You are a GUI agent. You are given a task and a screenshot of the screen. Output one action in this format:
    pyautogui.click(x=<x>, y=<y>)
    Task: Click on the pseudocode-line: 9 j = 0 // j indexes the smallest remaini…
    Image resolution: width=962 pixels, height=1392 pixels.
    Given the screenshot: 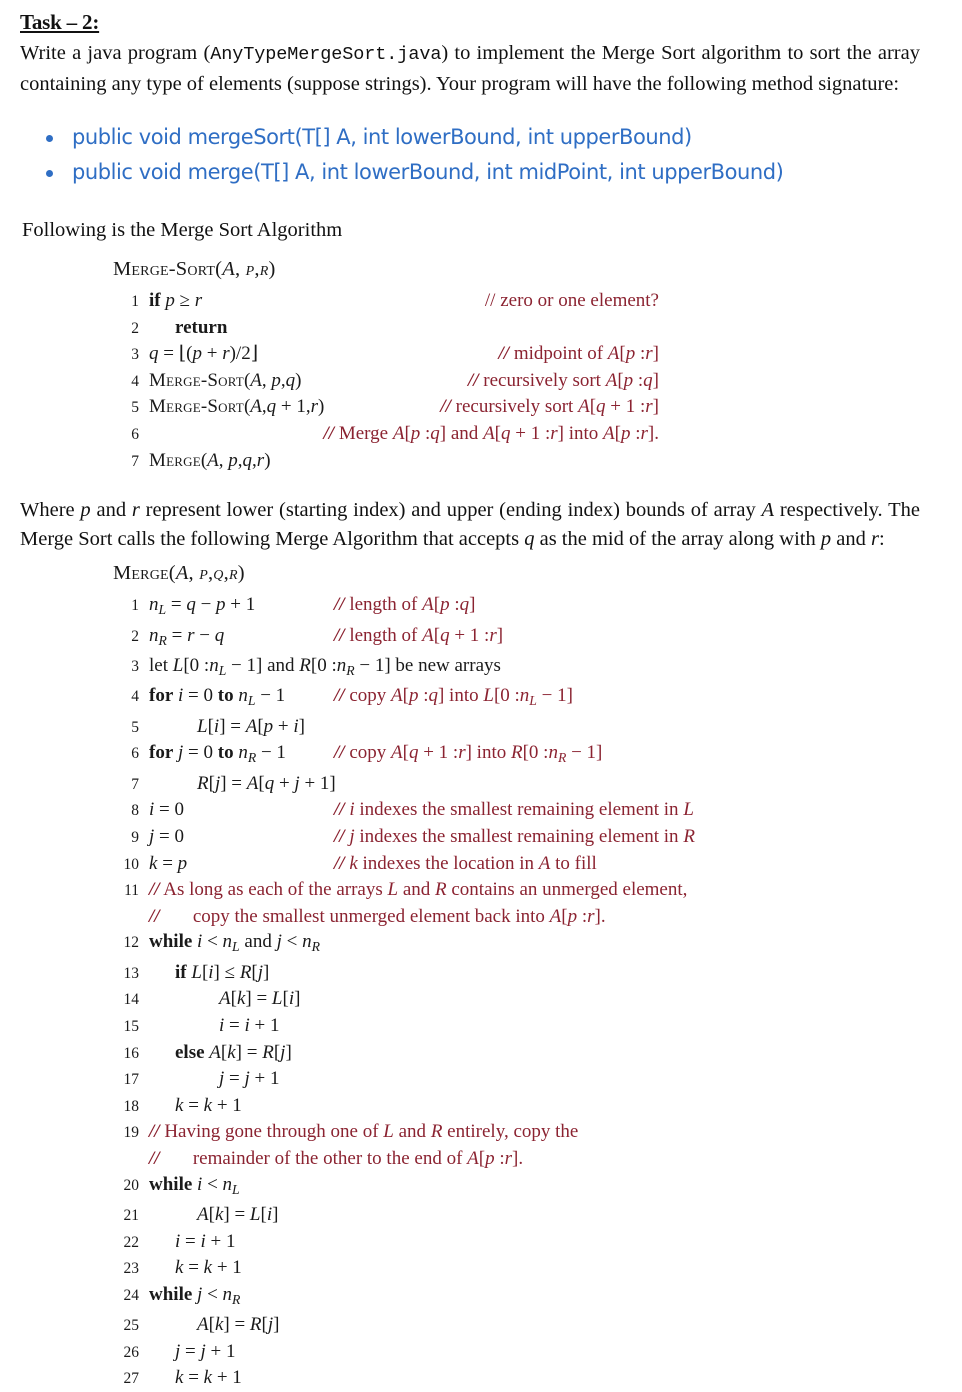 What is the action you would take?
    pyautogui.click(x=537, y=837)
    